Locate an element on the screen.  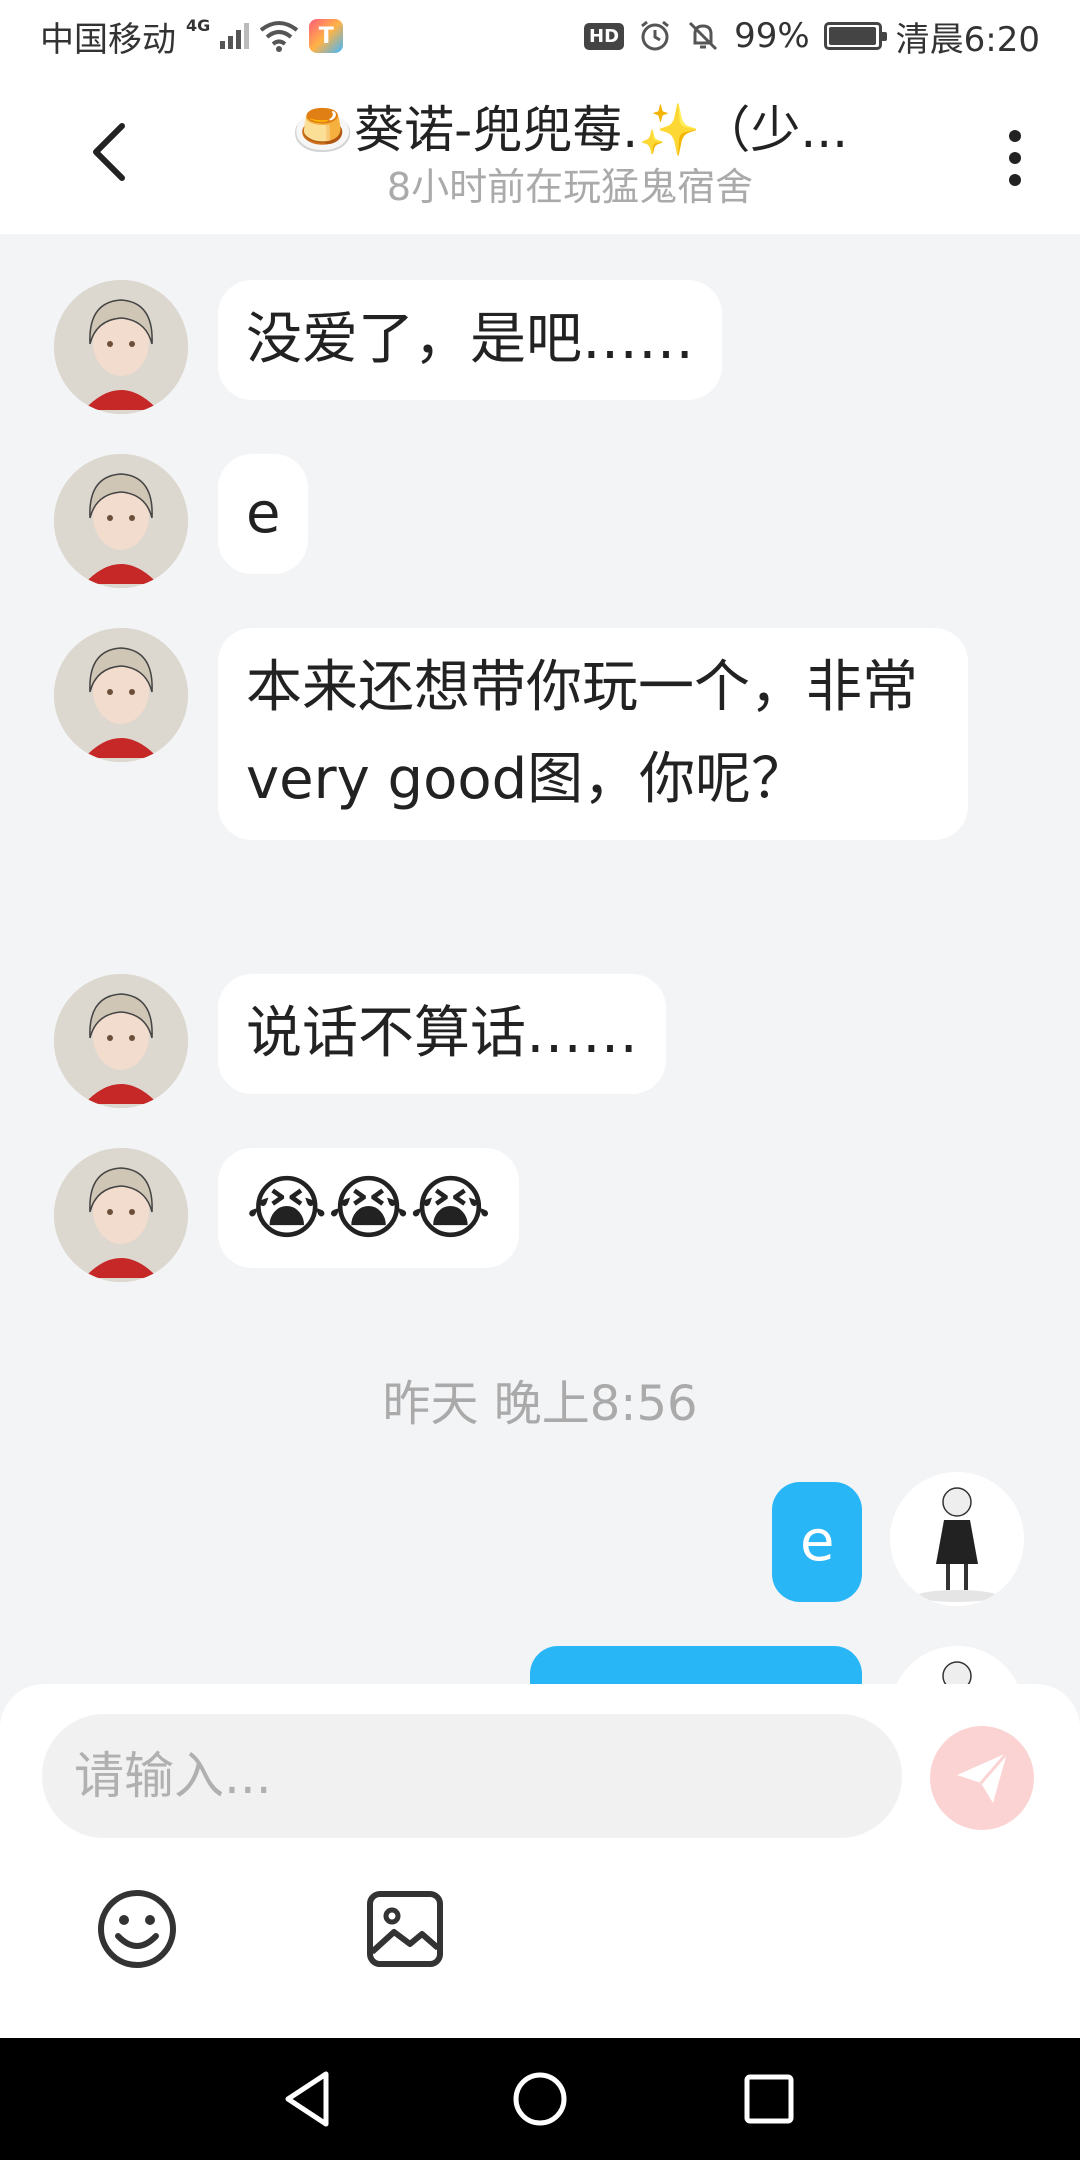
hd-icon: HD is located at coordinates (604, 36).